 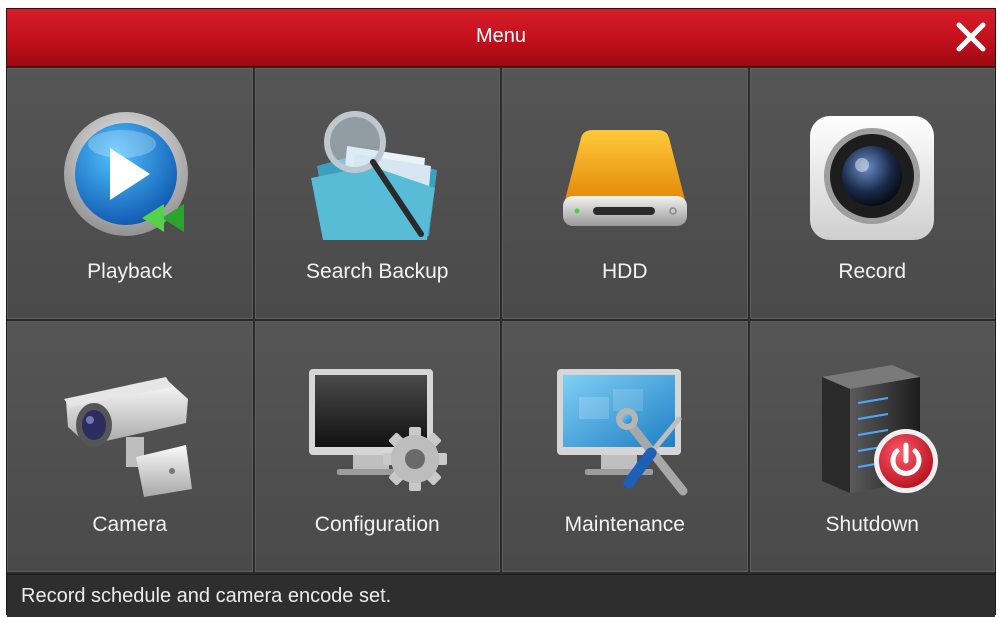 I want to click on status-text: Record schedule and camera encode set., so click(x=206, y=596).